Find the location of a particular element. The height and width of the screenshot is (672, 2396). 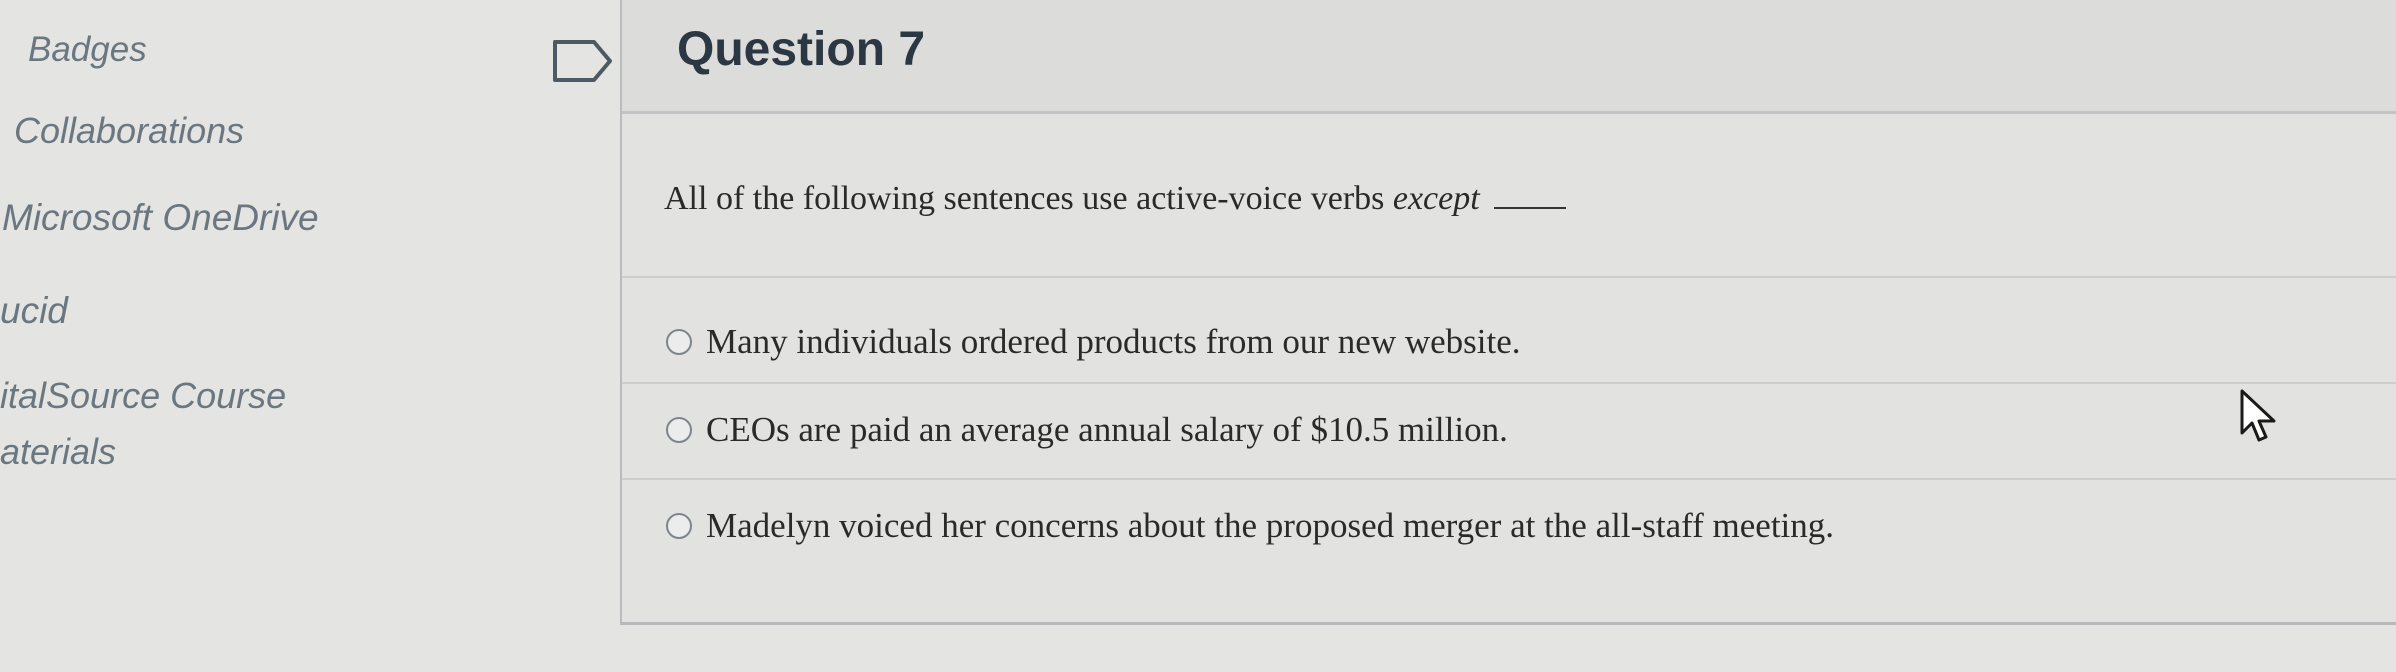

question-title: Question 7 is located at coordinates (801, 49).